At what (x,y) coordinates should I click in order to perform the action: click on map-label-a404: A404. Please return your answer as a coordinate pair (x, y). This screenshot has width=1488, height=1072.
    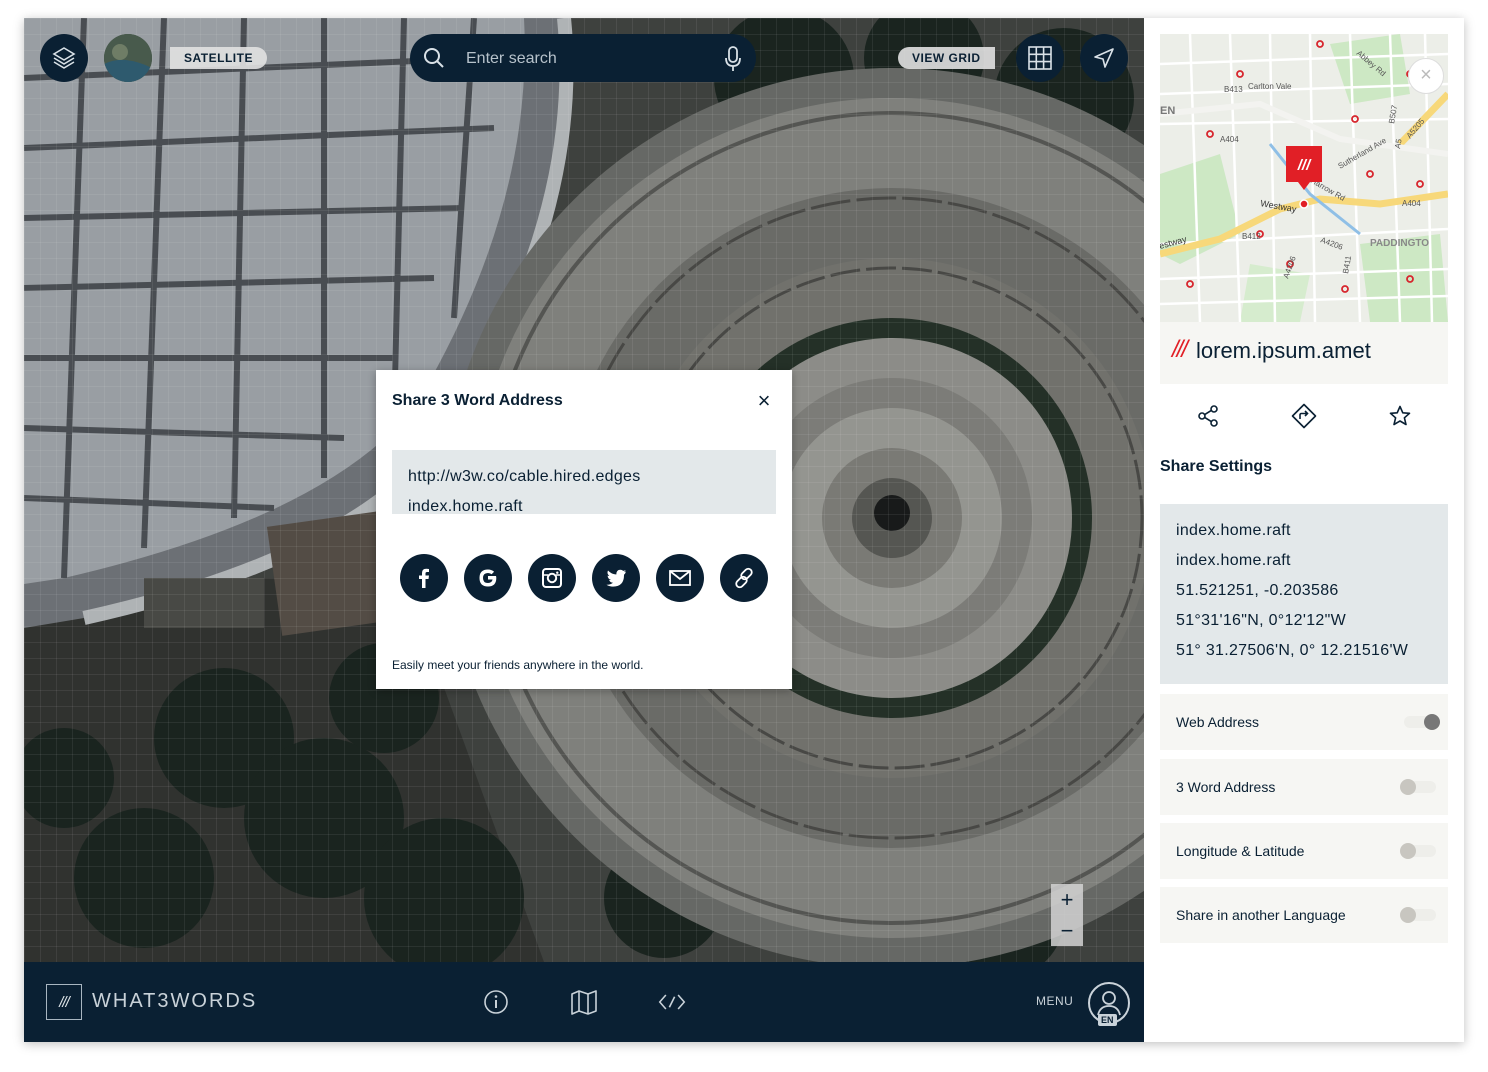
    Looking at the image, I should click on (1229, 139).